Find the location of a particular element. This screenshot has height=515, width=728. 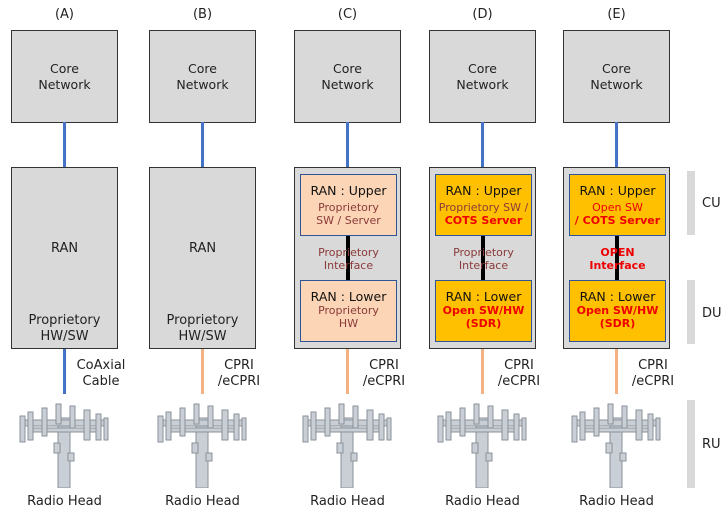

column-label: (A) is located at coordinates (64, 14).